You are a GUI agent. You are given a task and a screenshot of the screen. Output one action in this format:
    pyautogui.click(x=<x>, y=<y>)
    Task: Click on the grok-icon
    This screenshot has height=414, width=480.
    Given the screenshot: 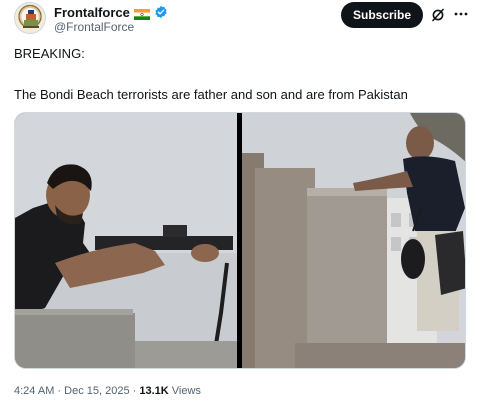 What is the action you would take?
    pyautogui.click(x=438, y=15)
    